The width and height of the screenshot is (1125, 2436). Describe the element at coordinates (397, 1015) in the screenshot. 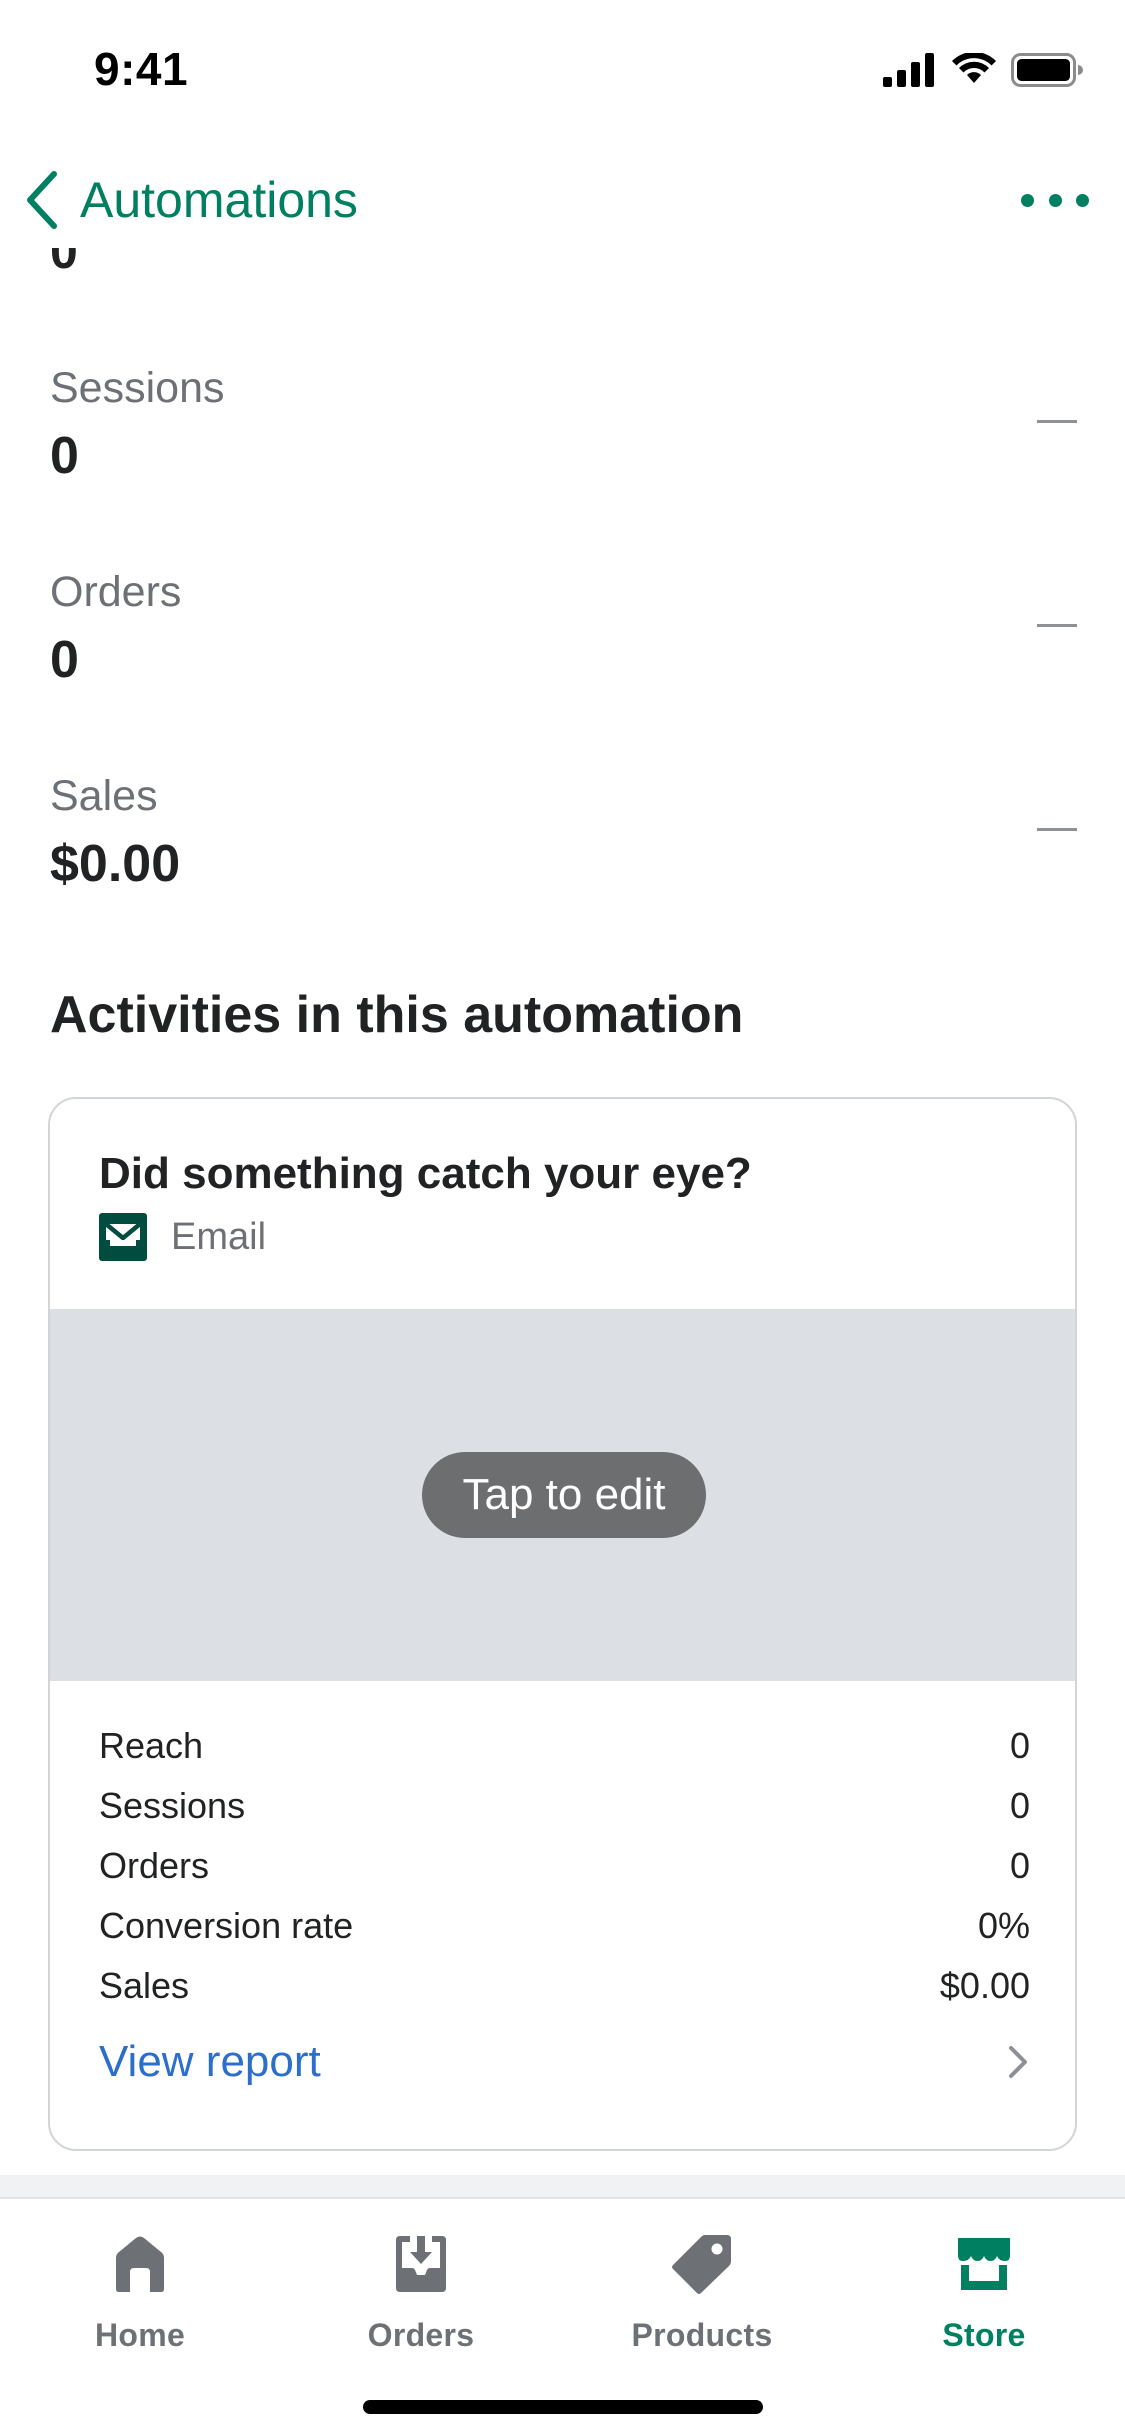

I see `section-heading: Activities in this automation` at that location.